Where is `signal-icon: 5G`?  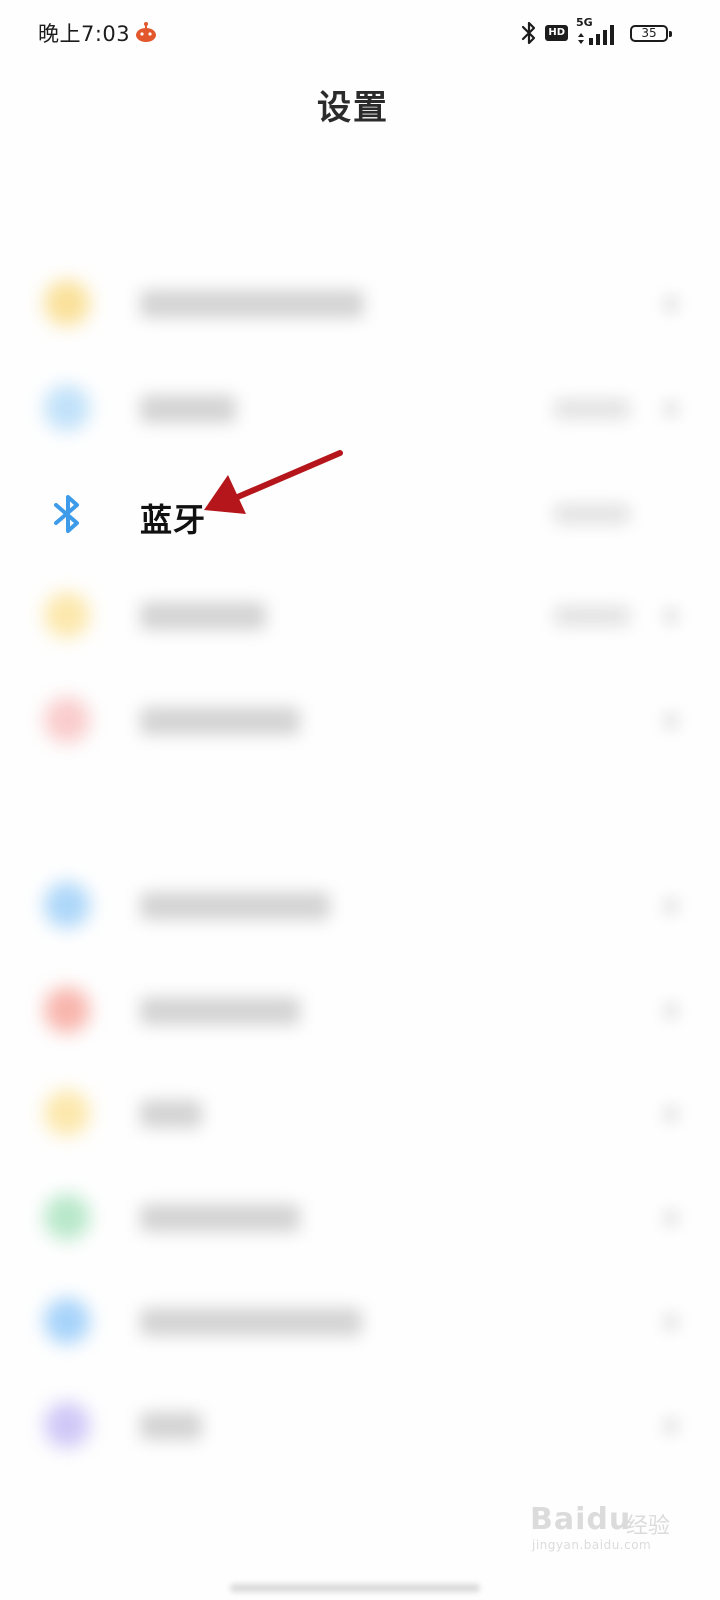 signal-icon: 5G is located at coordinates (599, 31).